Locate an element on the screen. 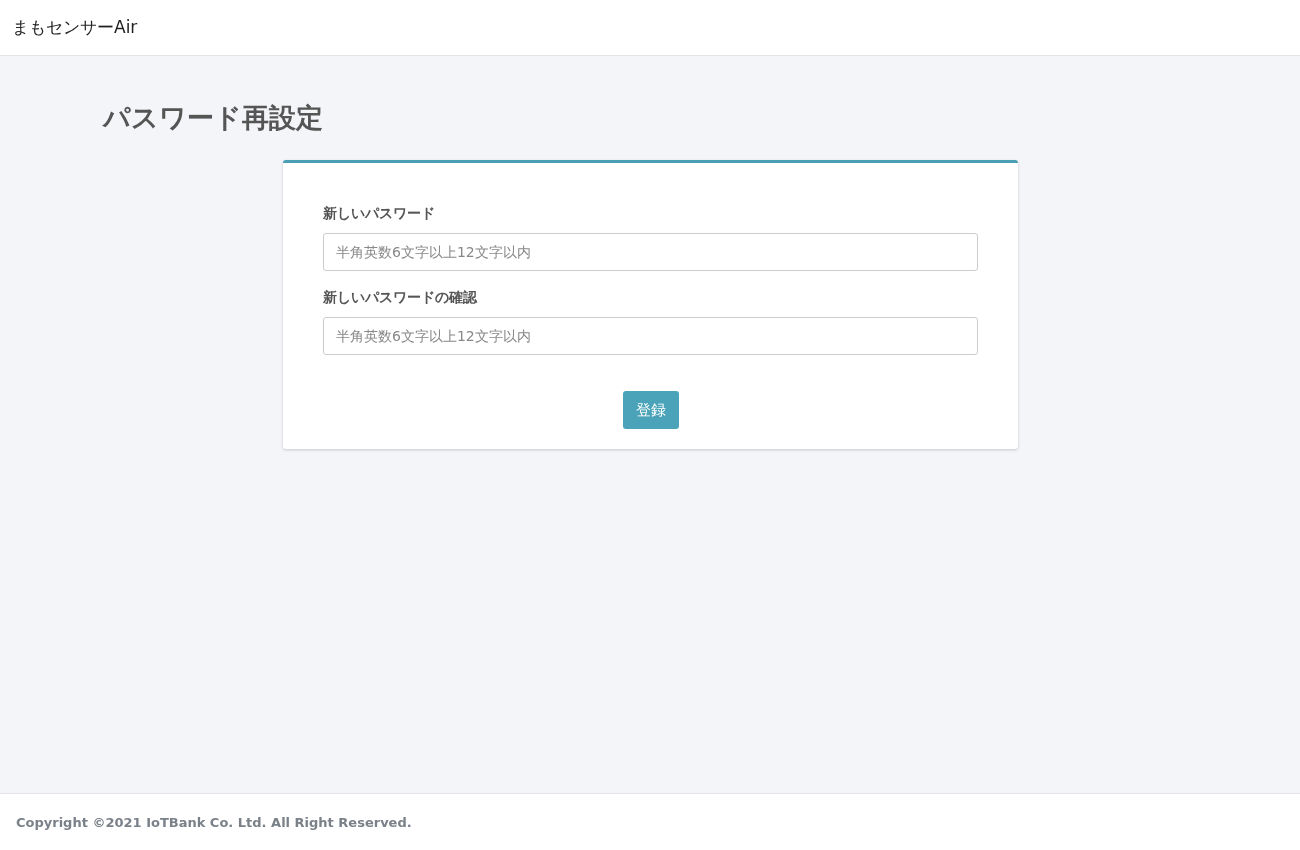 This screenshot has height=850, width=1300. field-label: 新しいパスワード is located at coordinates (379, 214).